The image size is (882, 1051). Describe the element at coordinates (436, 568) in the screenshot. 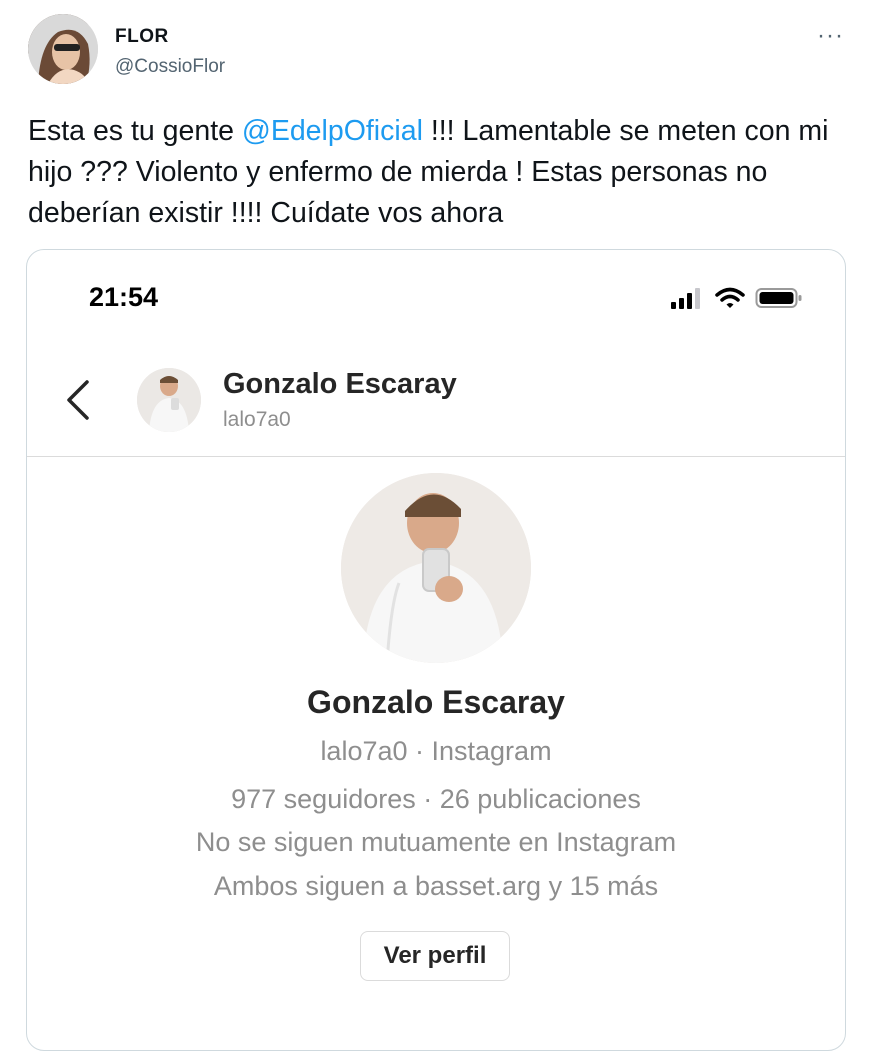

I see `profile-photo` at that location.